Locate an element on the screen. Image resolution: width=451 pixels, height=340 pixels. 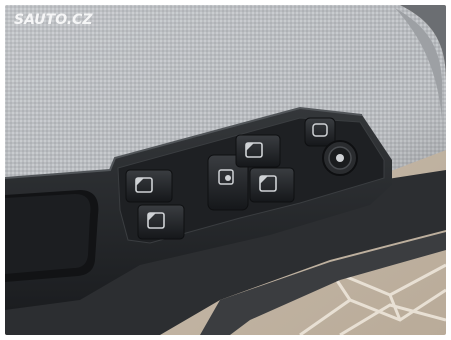
watermark-text: SAUTO.CZ is located at coordinates (53, 20).